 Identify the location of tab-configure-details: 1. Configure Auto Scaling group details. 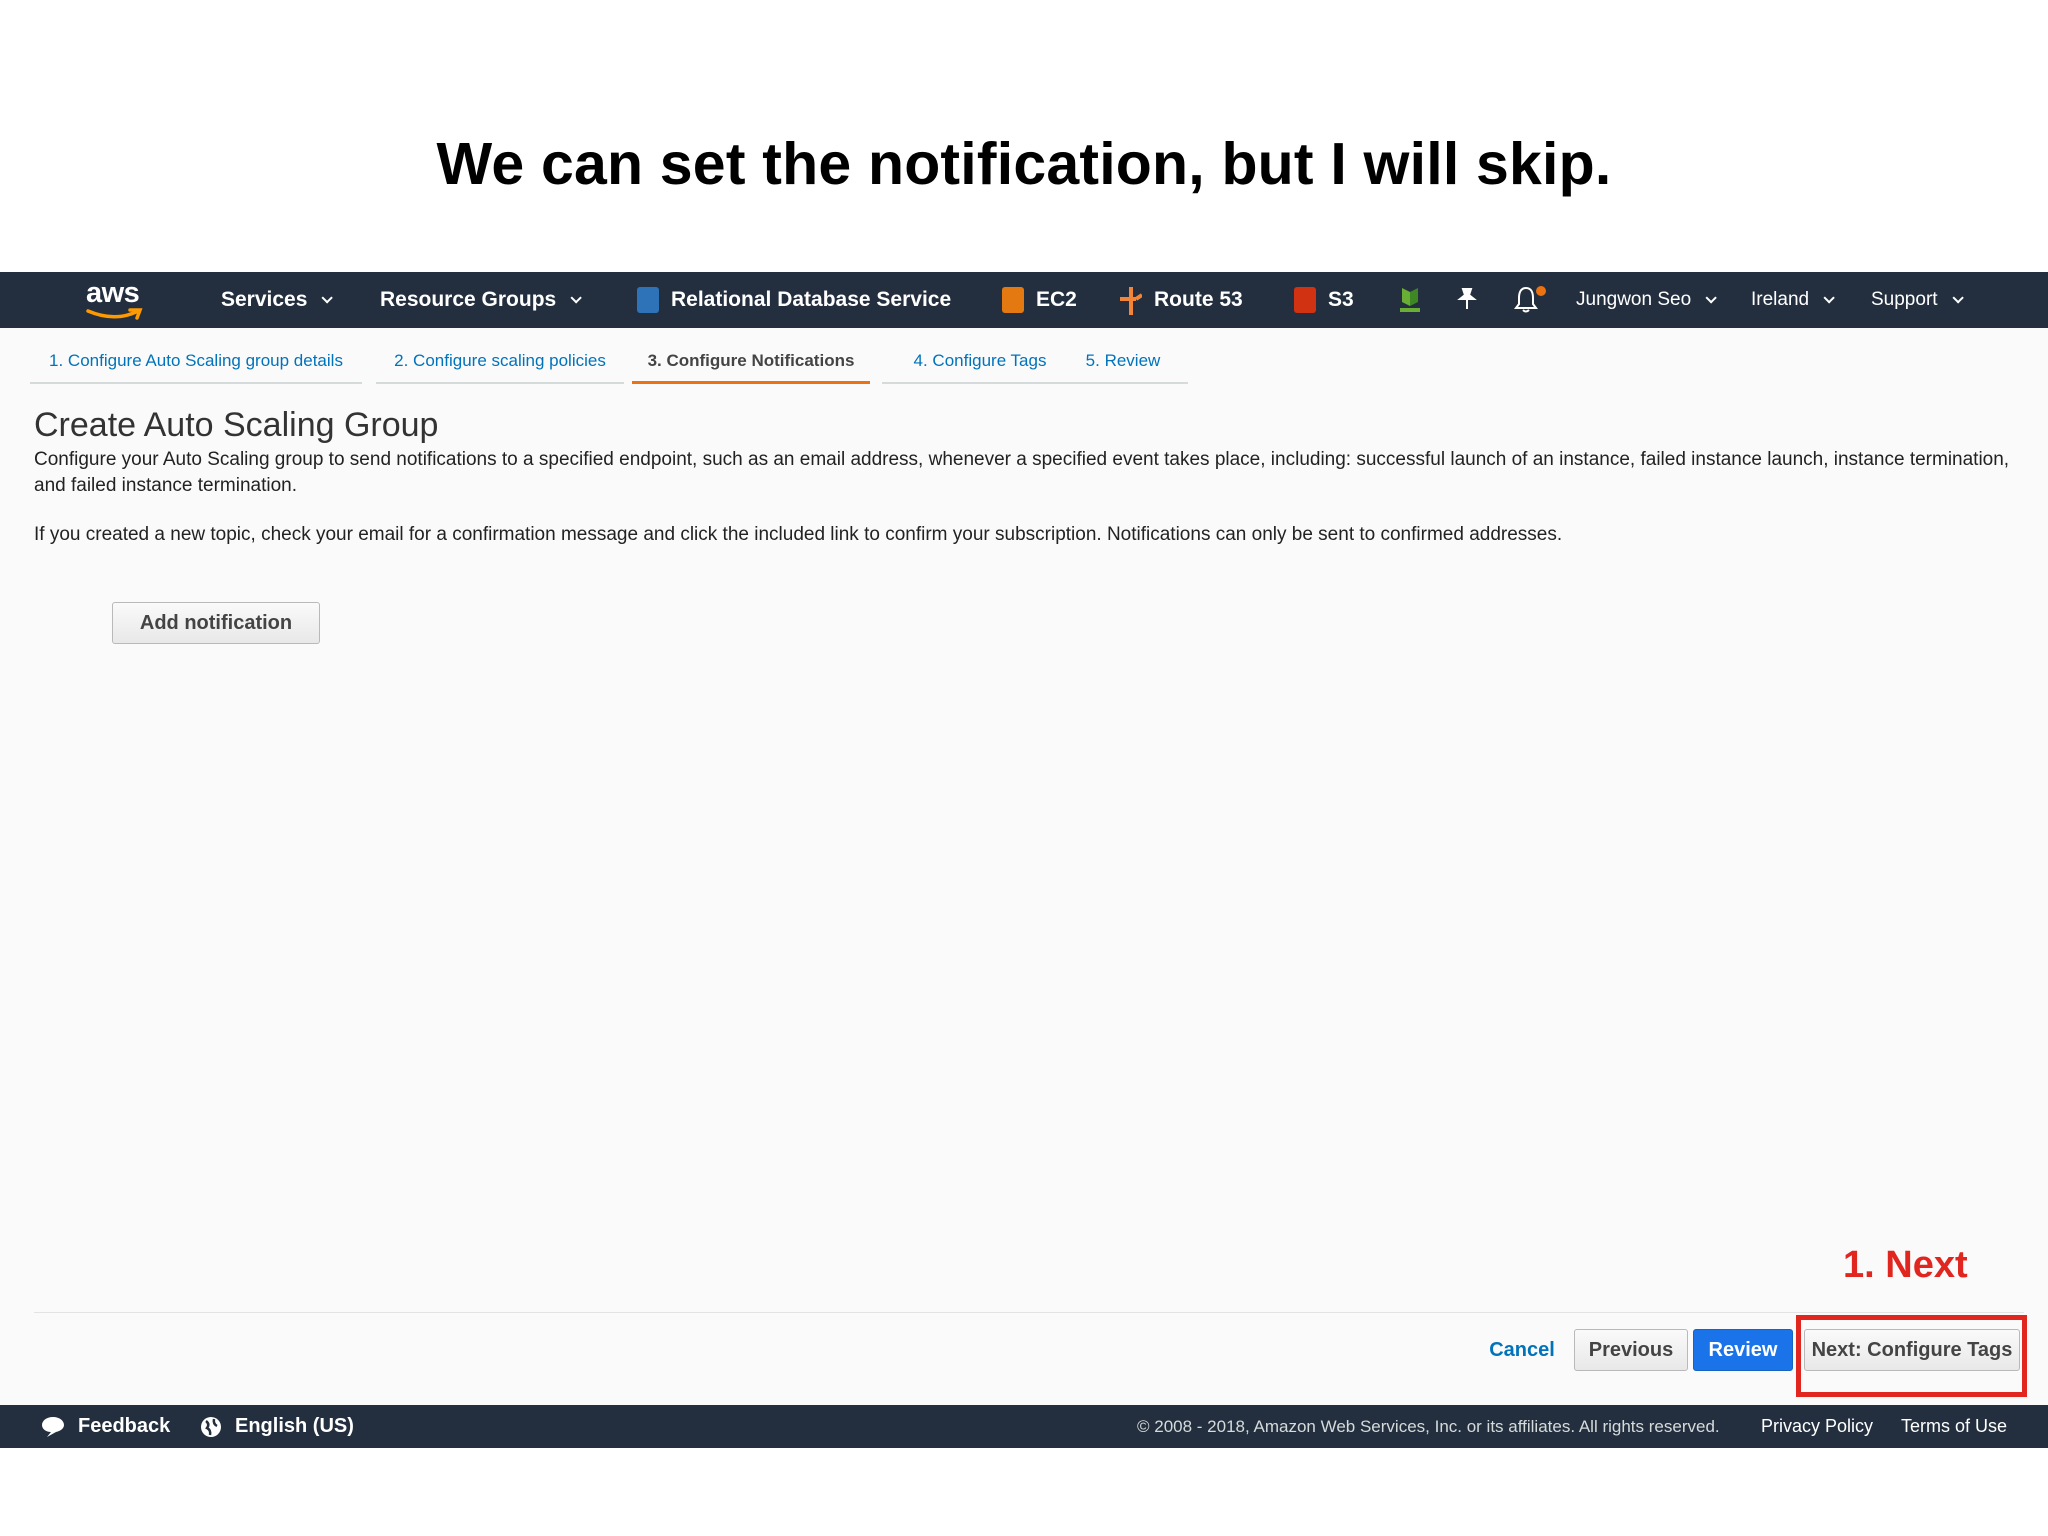
(196, 362).